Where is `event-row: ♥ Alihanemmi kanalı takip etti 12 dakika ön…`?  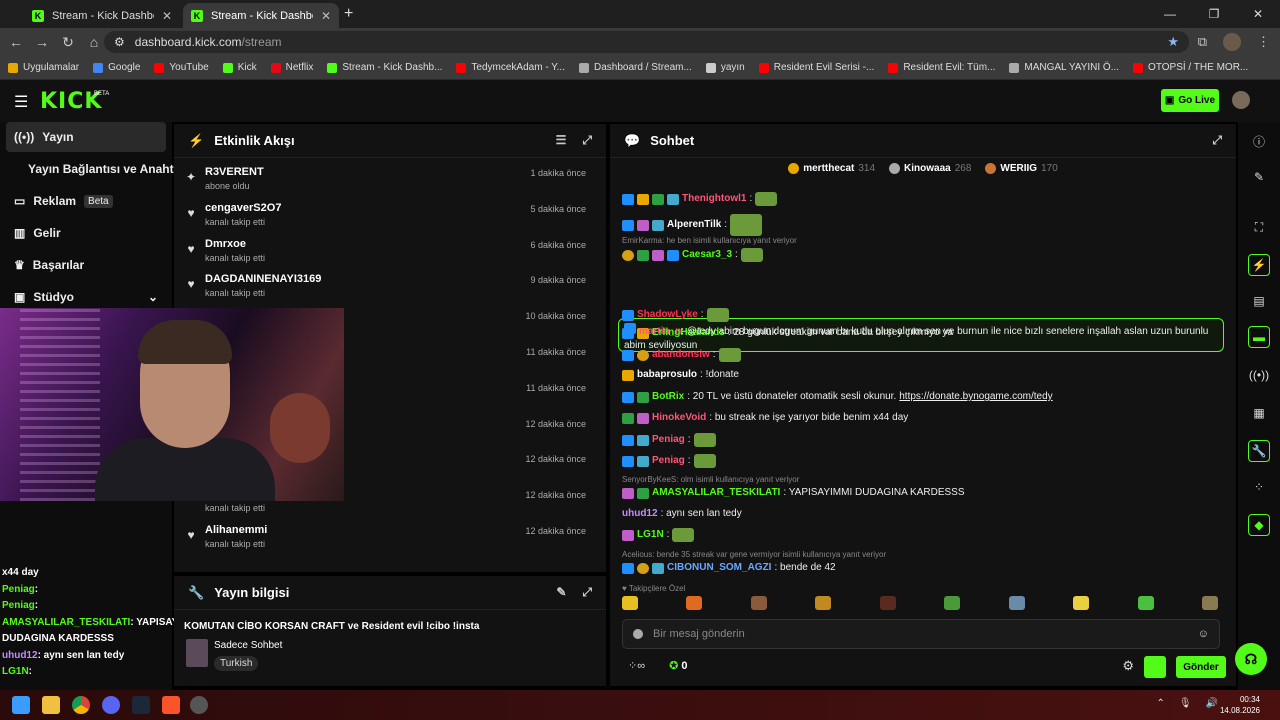 event-row: ♥ Alihanemmi kanalı takip etti 12 dakika ön… is located at coordinates (391, 538).